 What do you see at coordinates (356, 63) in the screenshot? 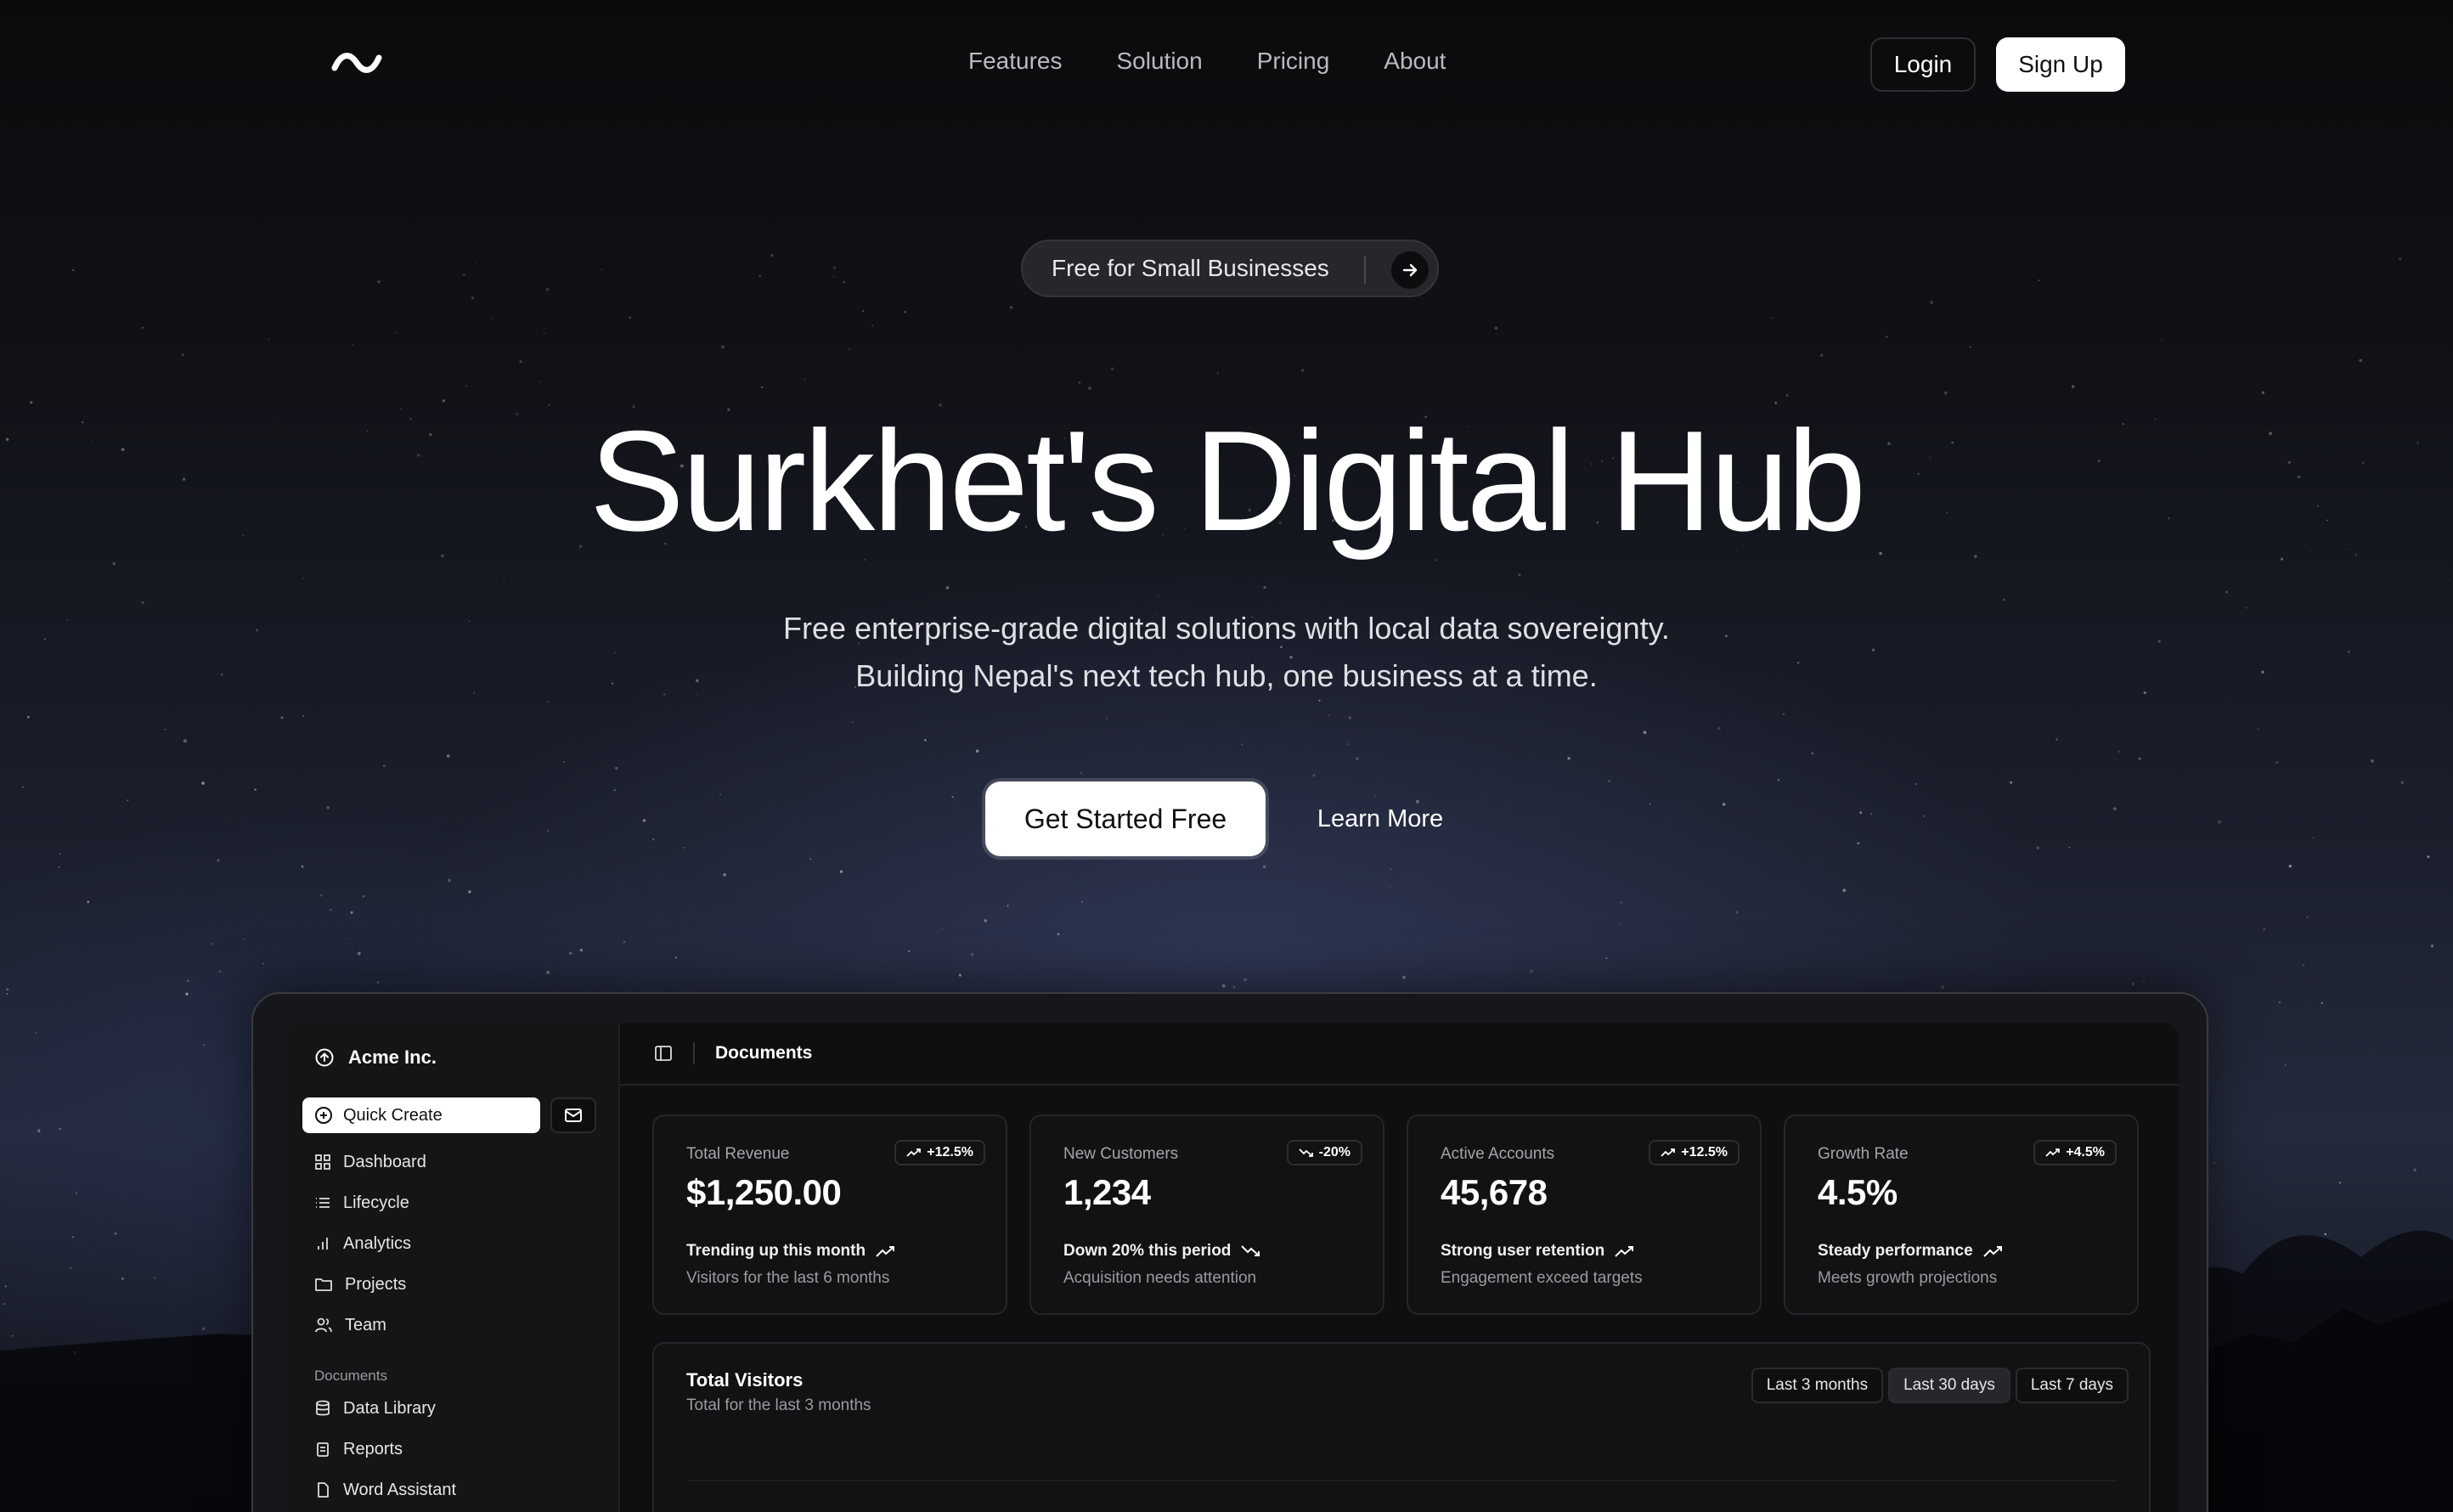
I see `tilde-wave-logo-icon` at bounding box center [356, 63].